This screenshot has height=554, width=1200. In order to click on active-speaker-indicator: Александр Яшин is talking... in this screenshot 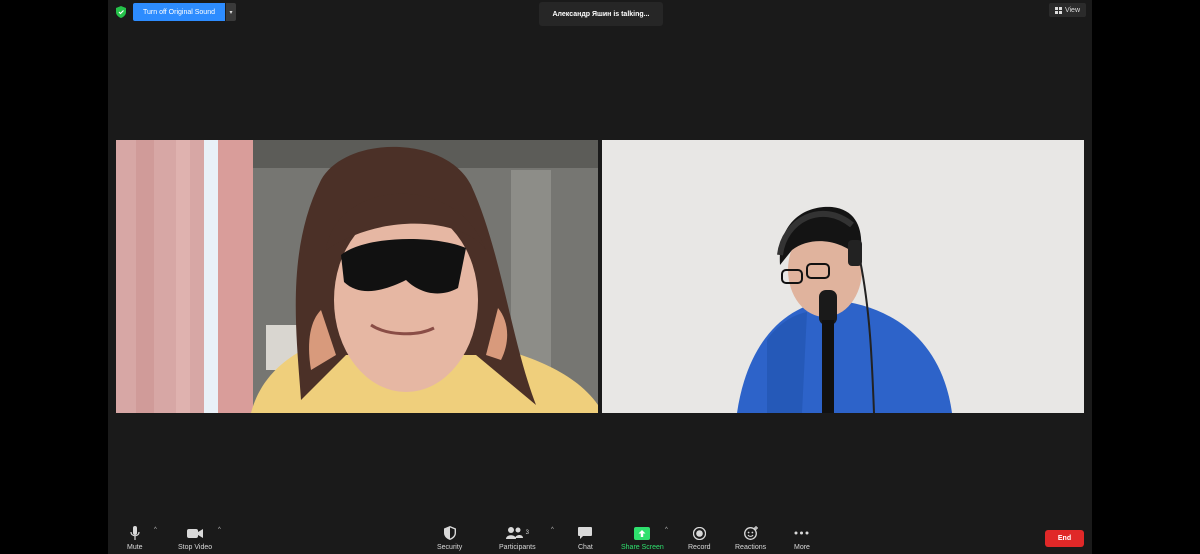, I will do `click(601, 14)`.